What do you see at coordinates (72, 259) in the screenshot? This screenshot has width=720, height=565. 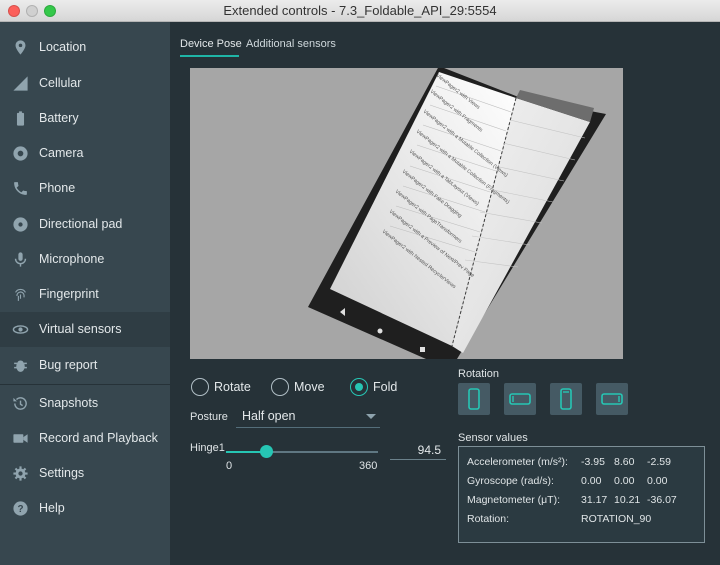 I see `sidebar-item-label: Microphone` at bounding box center [72, 259].